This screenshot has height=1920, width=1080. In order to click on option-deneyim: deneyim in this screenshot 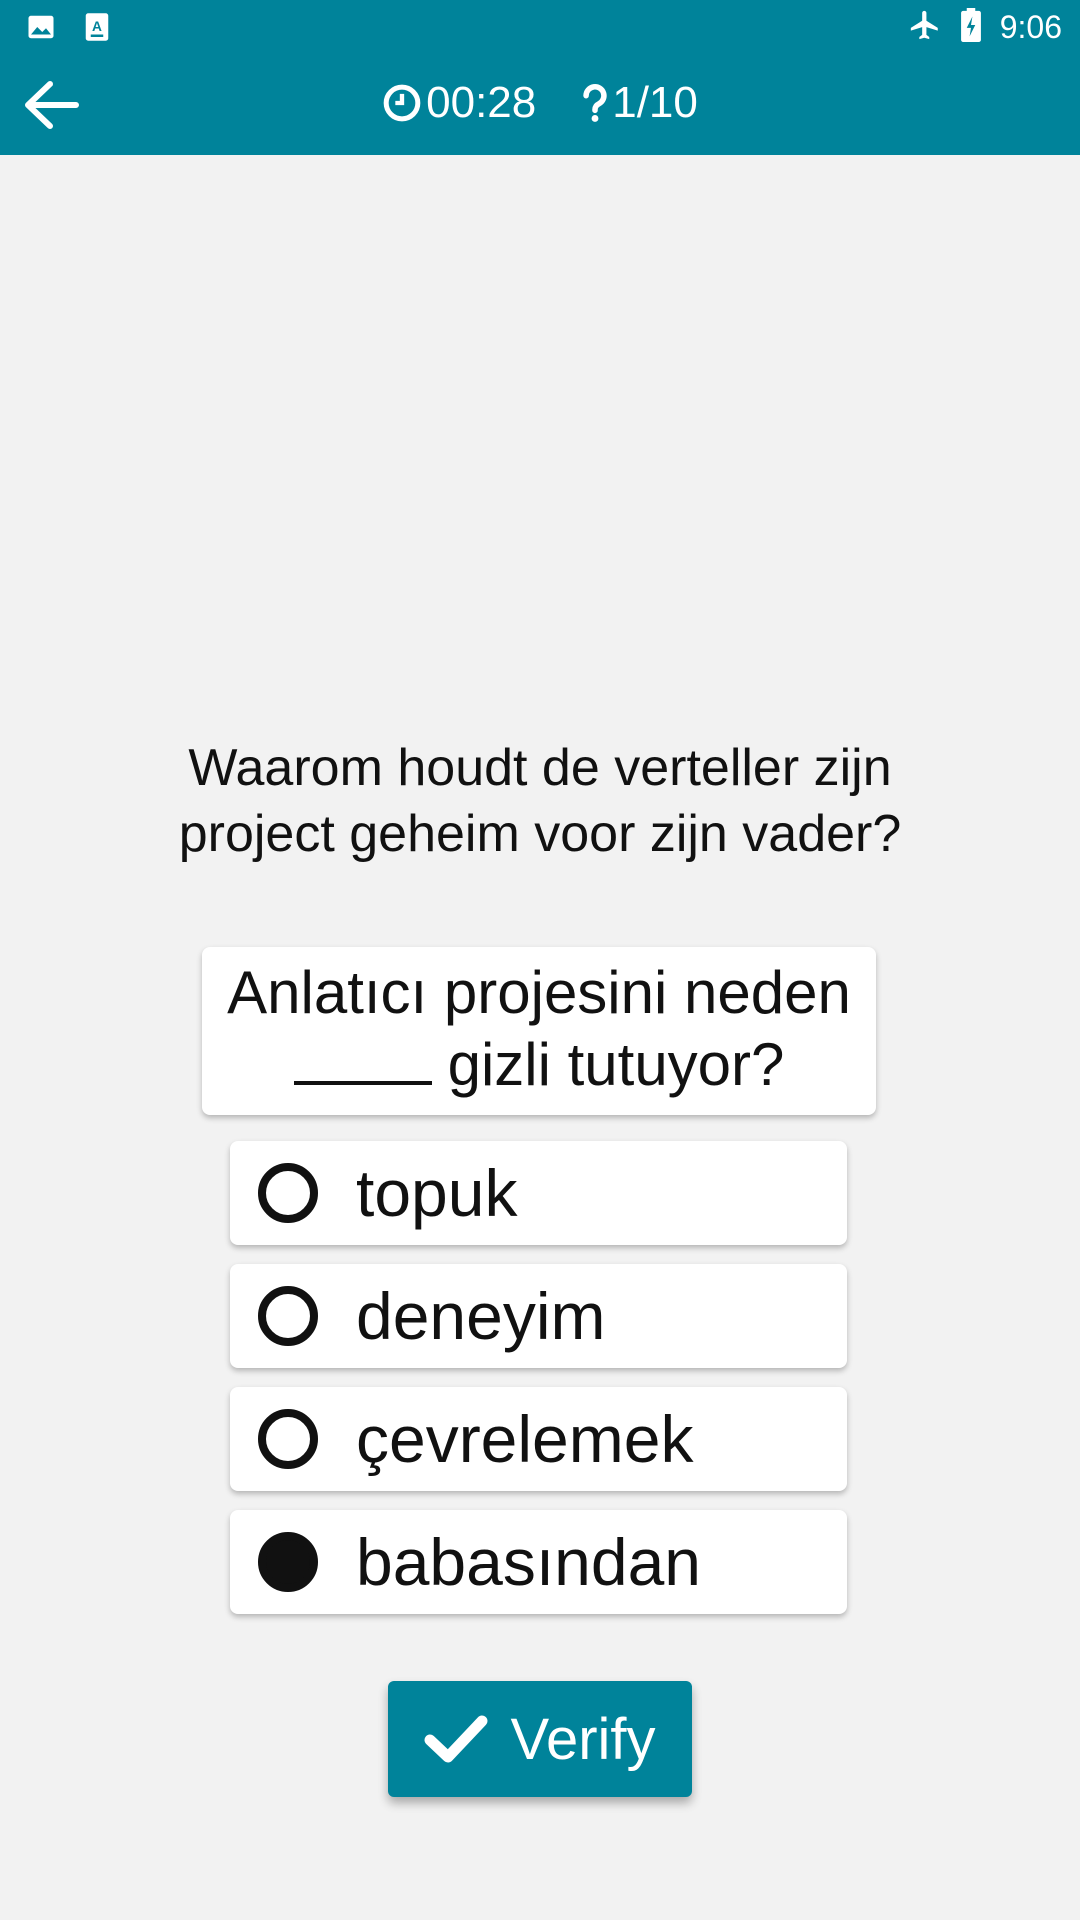, I will do `click(538, 1316)`.